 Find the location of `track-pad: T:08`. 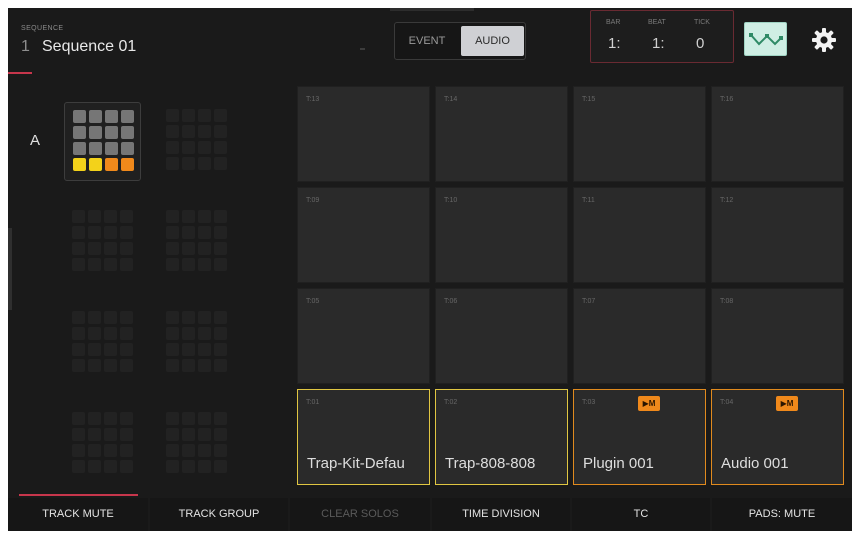

track-pad: T:08 is located at coordinates (777, 336).